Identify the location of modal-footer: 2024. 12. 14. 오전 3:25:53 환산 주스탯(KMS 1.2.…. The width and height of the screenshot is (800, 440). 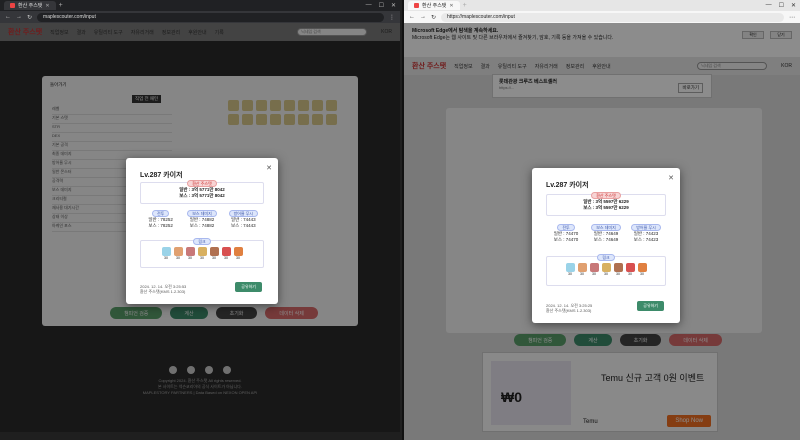
(163, 289).